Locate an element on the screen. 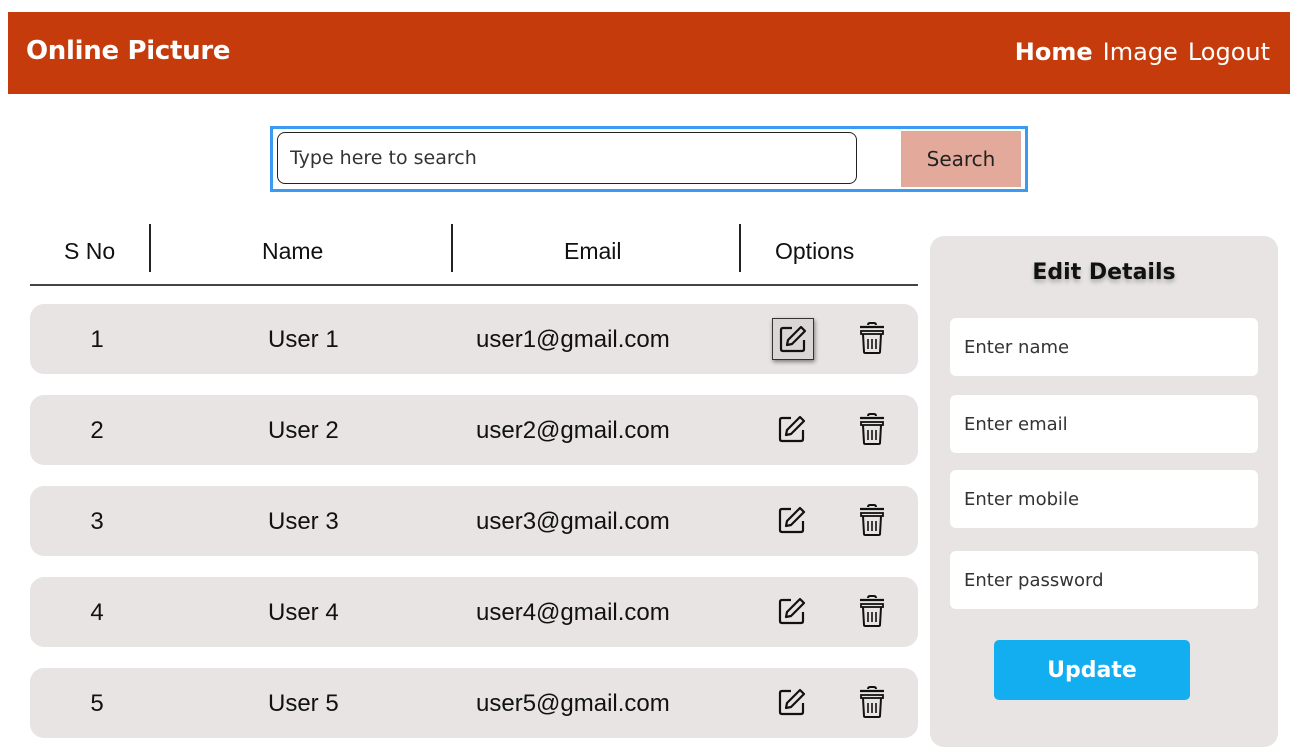  row-email: user2@gmail.com is located at coordinates (573, 430).